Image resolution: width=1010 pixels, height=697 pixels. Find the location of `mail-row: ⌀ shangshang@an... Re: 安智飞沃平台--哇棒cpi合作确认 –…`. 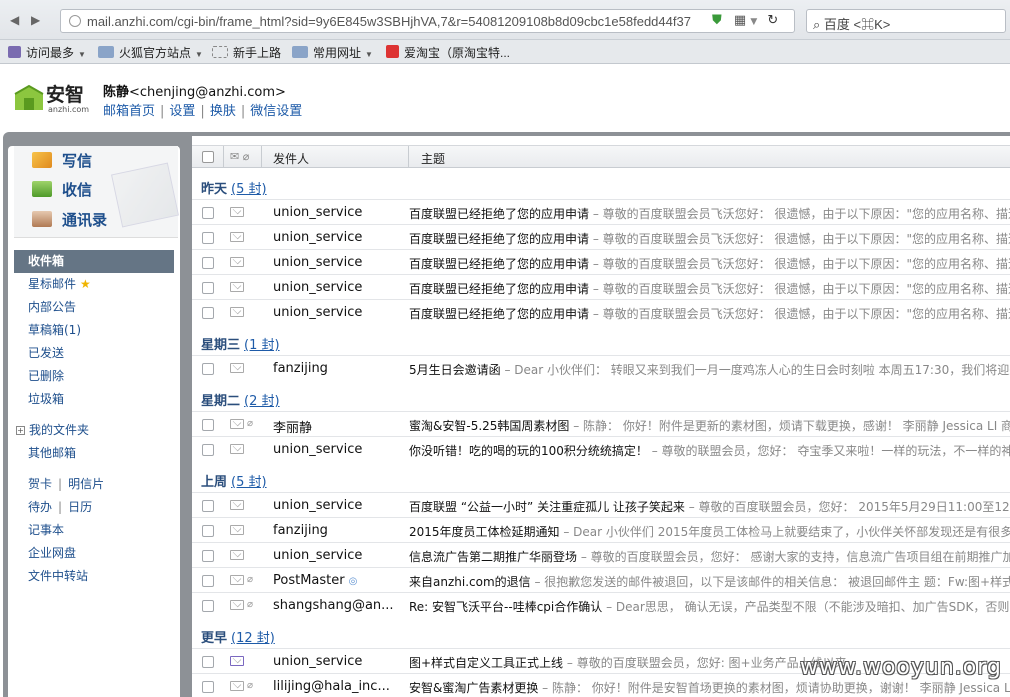

mail-row: ⌀ shangshang@an... Re: 安智飞沃平台--哇棒cpi合作确认 –… is located at coordinates (601, 604).